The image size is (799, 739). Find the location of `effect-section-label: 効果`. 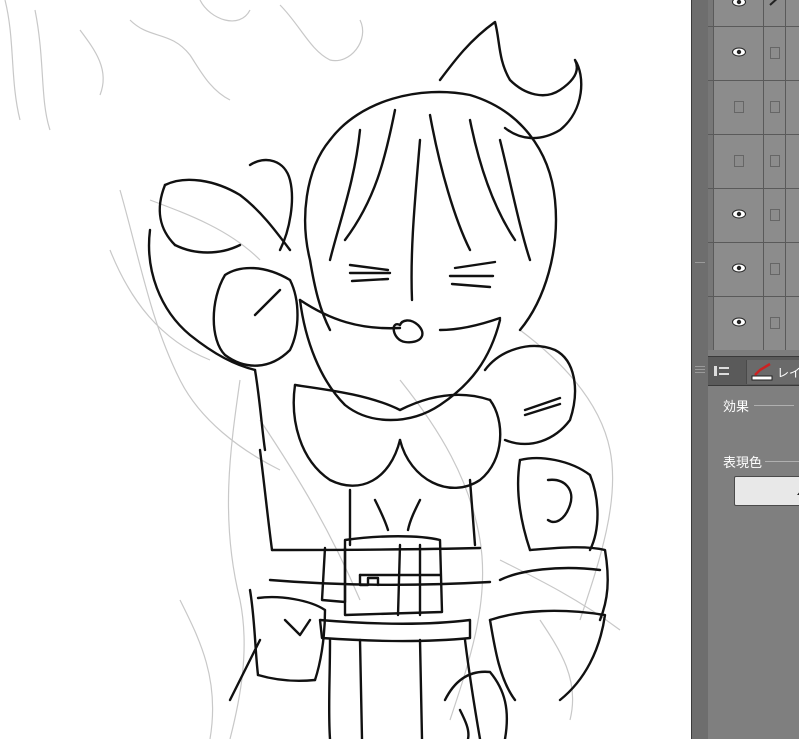

effect-section-label: 効果 is located at coordinates (736, 407).